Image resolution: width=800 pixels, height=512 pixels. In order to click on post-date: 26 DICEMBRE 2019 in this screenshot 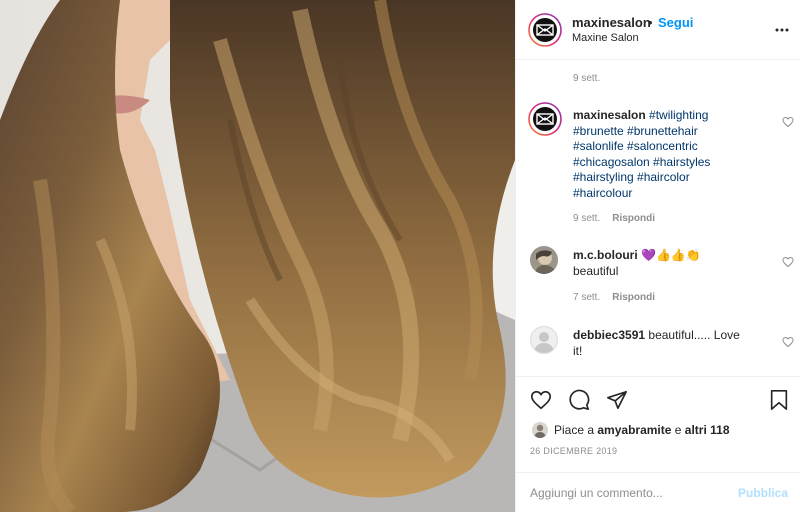, I will do `click(573, 451)`.